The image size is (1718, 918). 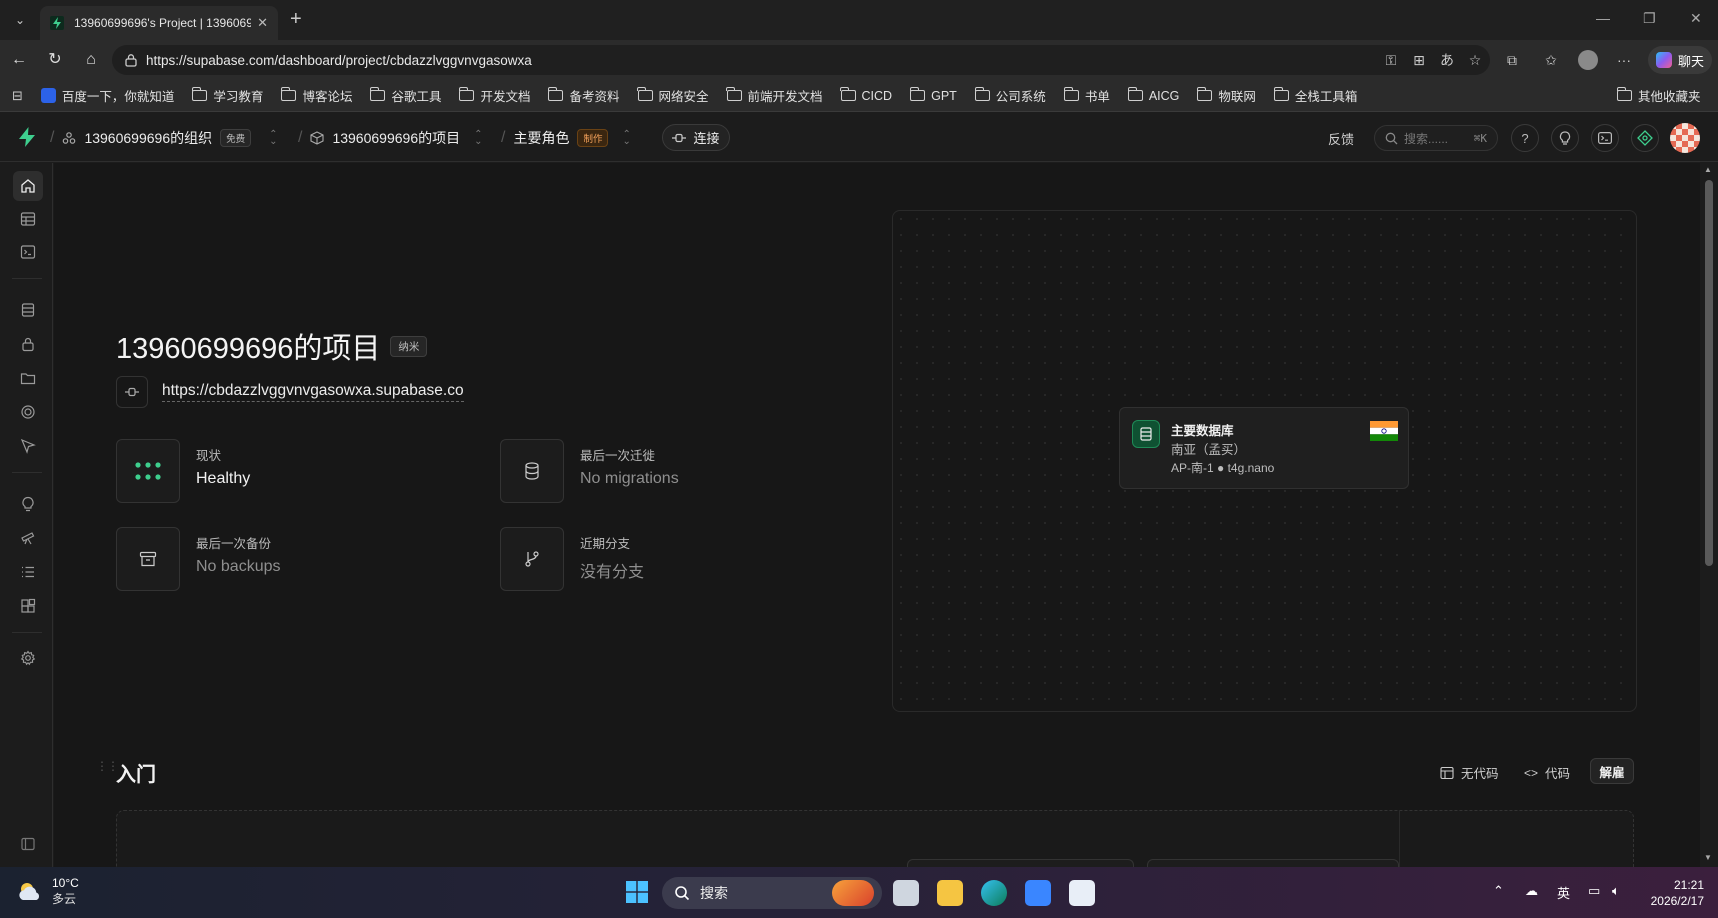 What do you see at coordinates (1588, 60) in the screenshot?
I see `profile-icon` at bounding box center [1588, 60].